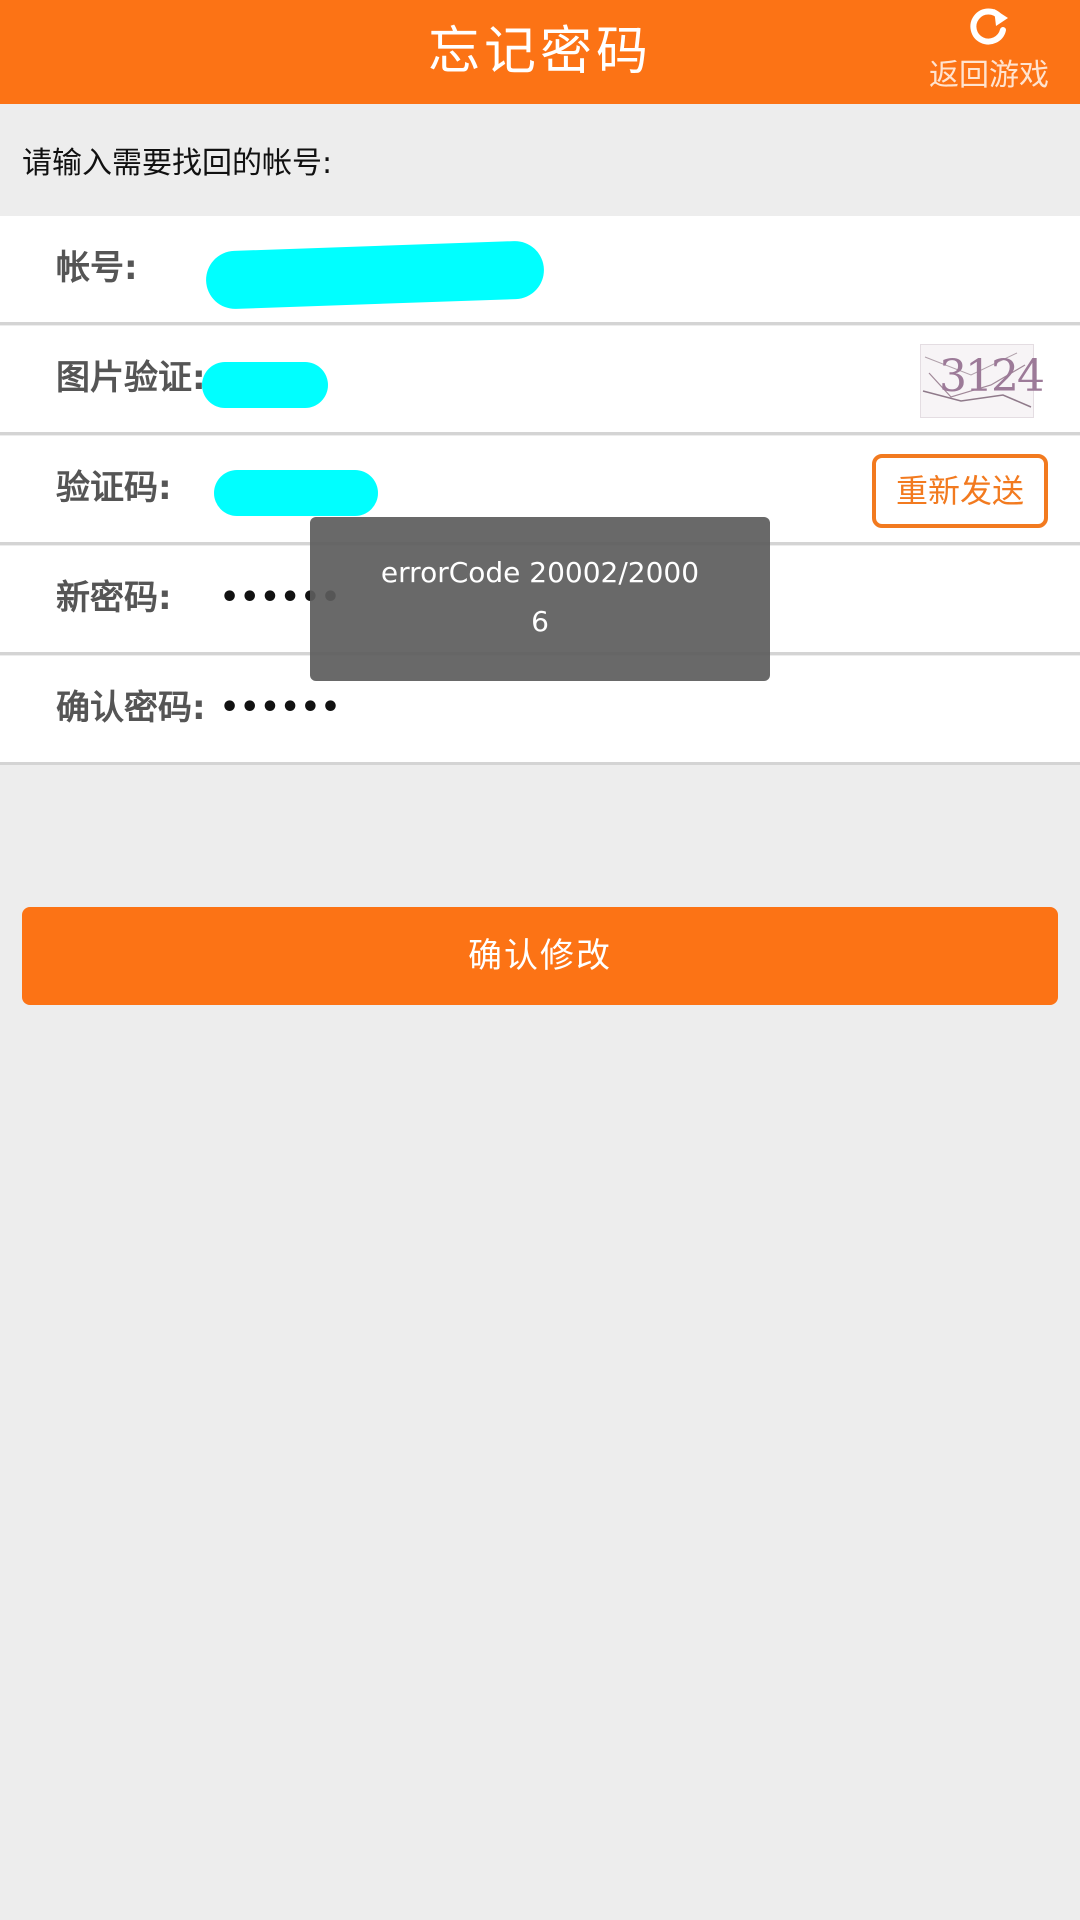 This screenshot has width=1080, height=1920. I want to click on confirm-password-field: ••••••, so click(280, 708).